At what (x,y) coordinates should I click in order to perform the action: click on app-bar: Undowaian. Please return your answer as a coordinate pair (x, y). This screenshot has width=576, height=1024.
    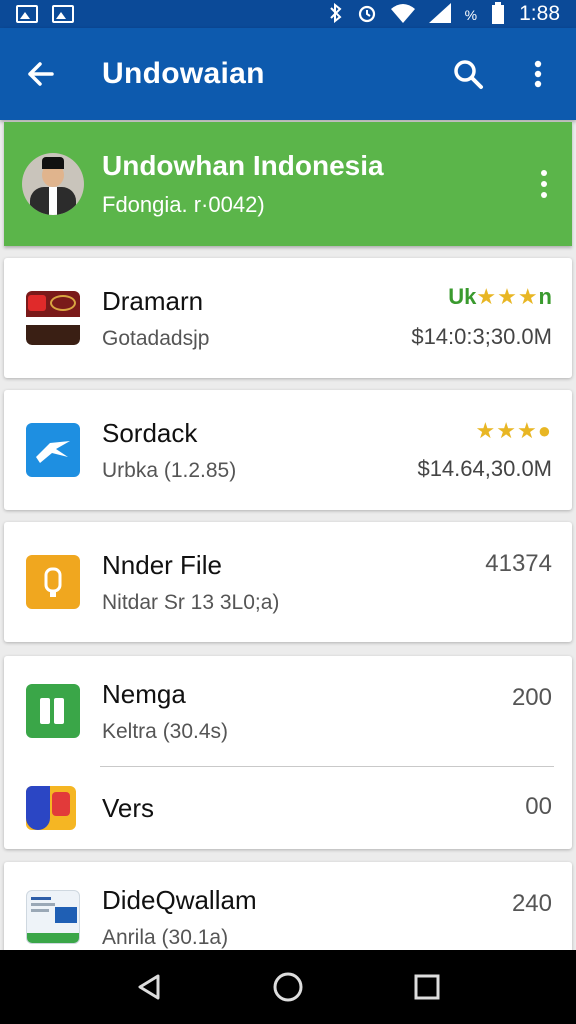
    Looking at the image, I should click on (288, 74).